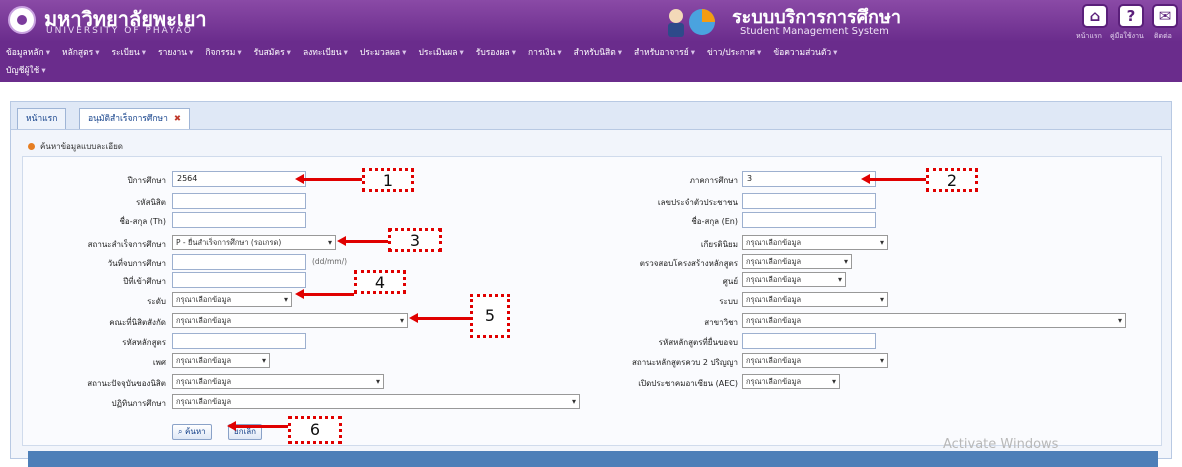 The image size is (1182, 467). I want to click on system-label: ระบบ, so click(728, 301).